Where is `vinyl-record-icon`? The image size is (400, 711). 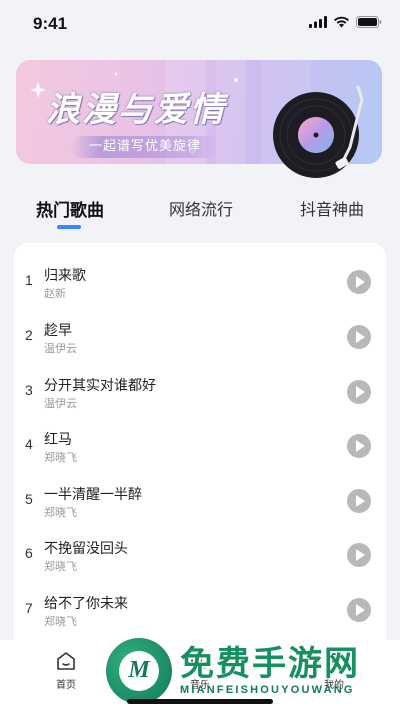 vinyl-record-icon is located at coordinates (318, 131).